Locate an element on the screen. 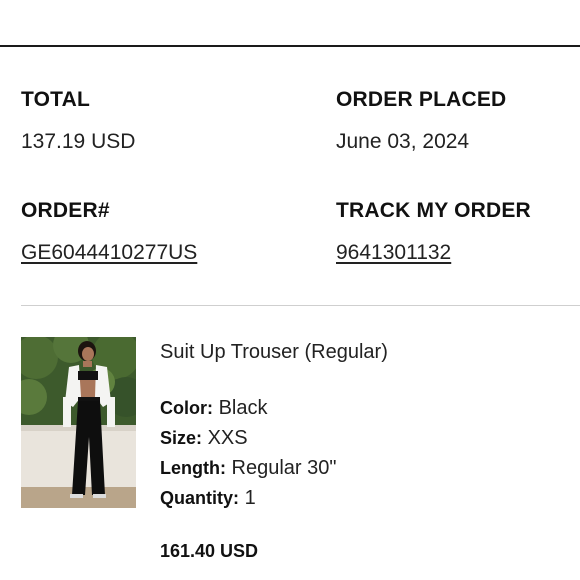  total-block: TOTAL 137.19 USD is located at coordinates (78, 121).